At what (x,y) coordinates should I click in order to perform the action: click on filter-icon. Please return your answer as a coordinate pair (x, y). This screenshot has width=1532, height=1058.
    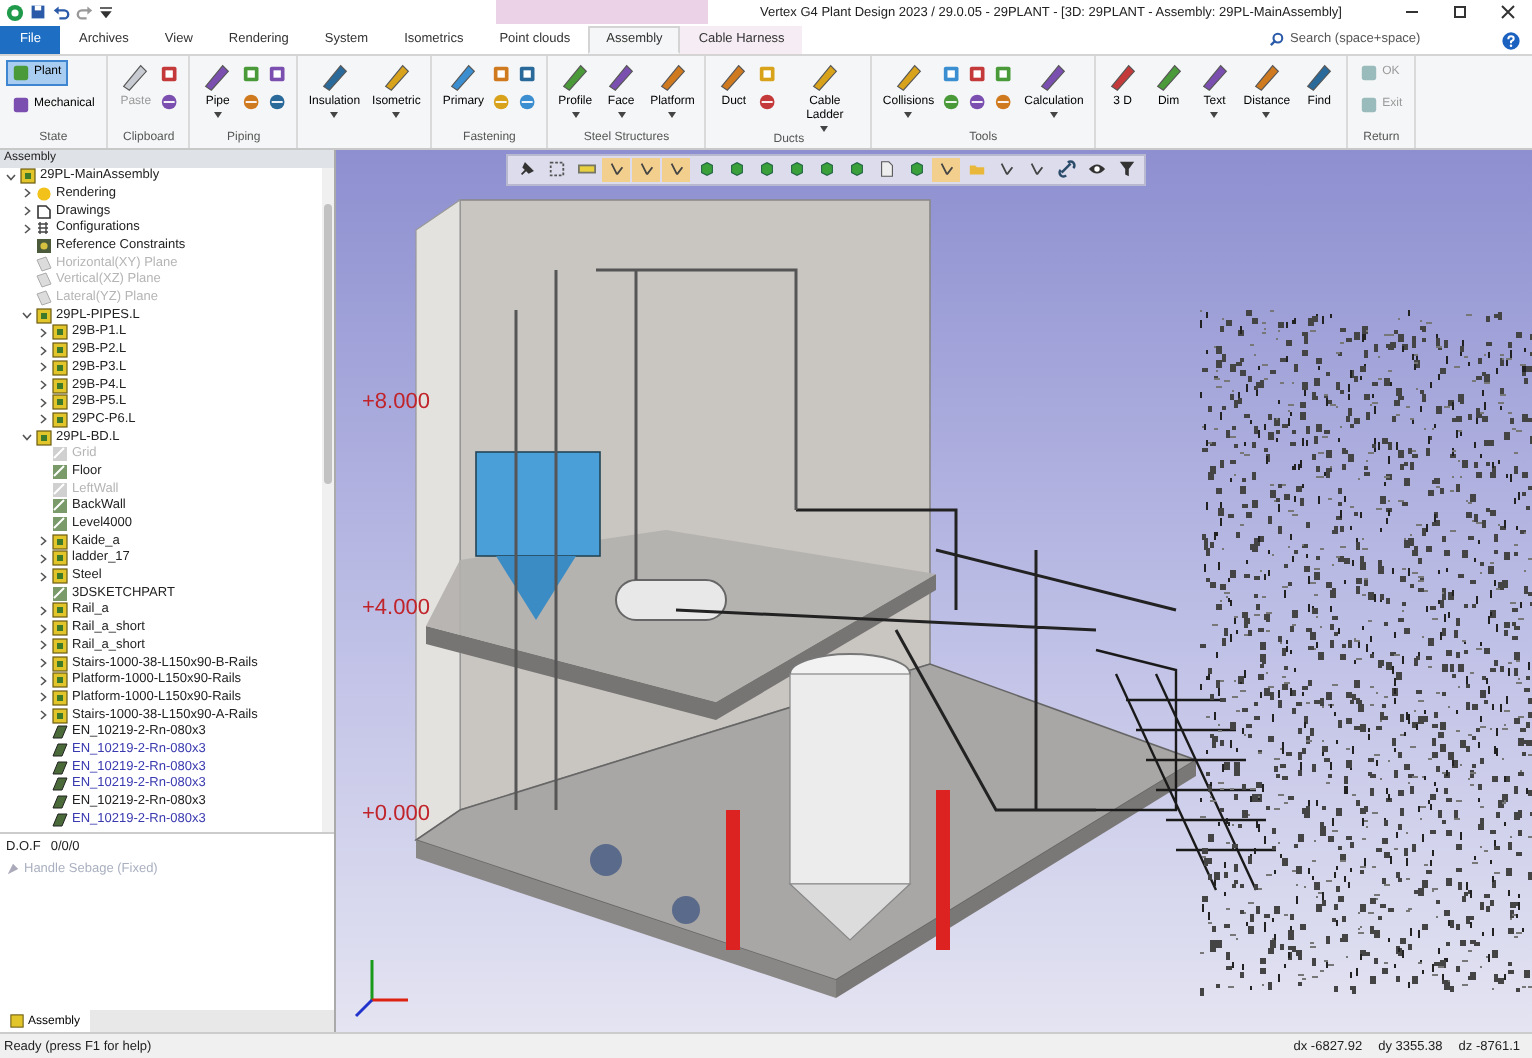
    Looking at the image, I should click on (1126, 169).